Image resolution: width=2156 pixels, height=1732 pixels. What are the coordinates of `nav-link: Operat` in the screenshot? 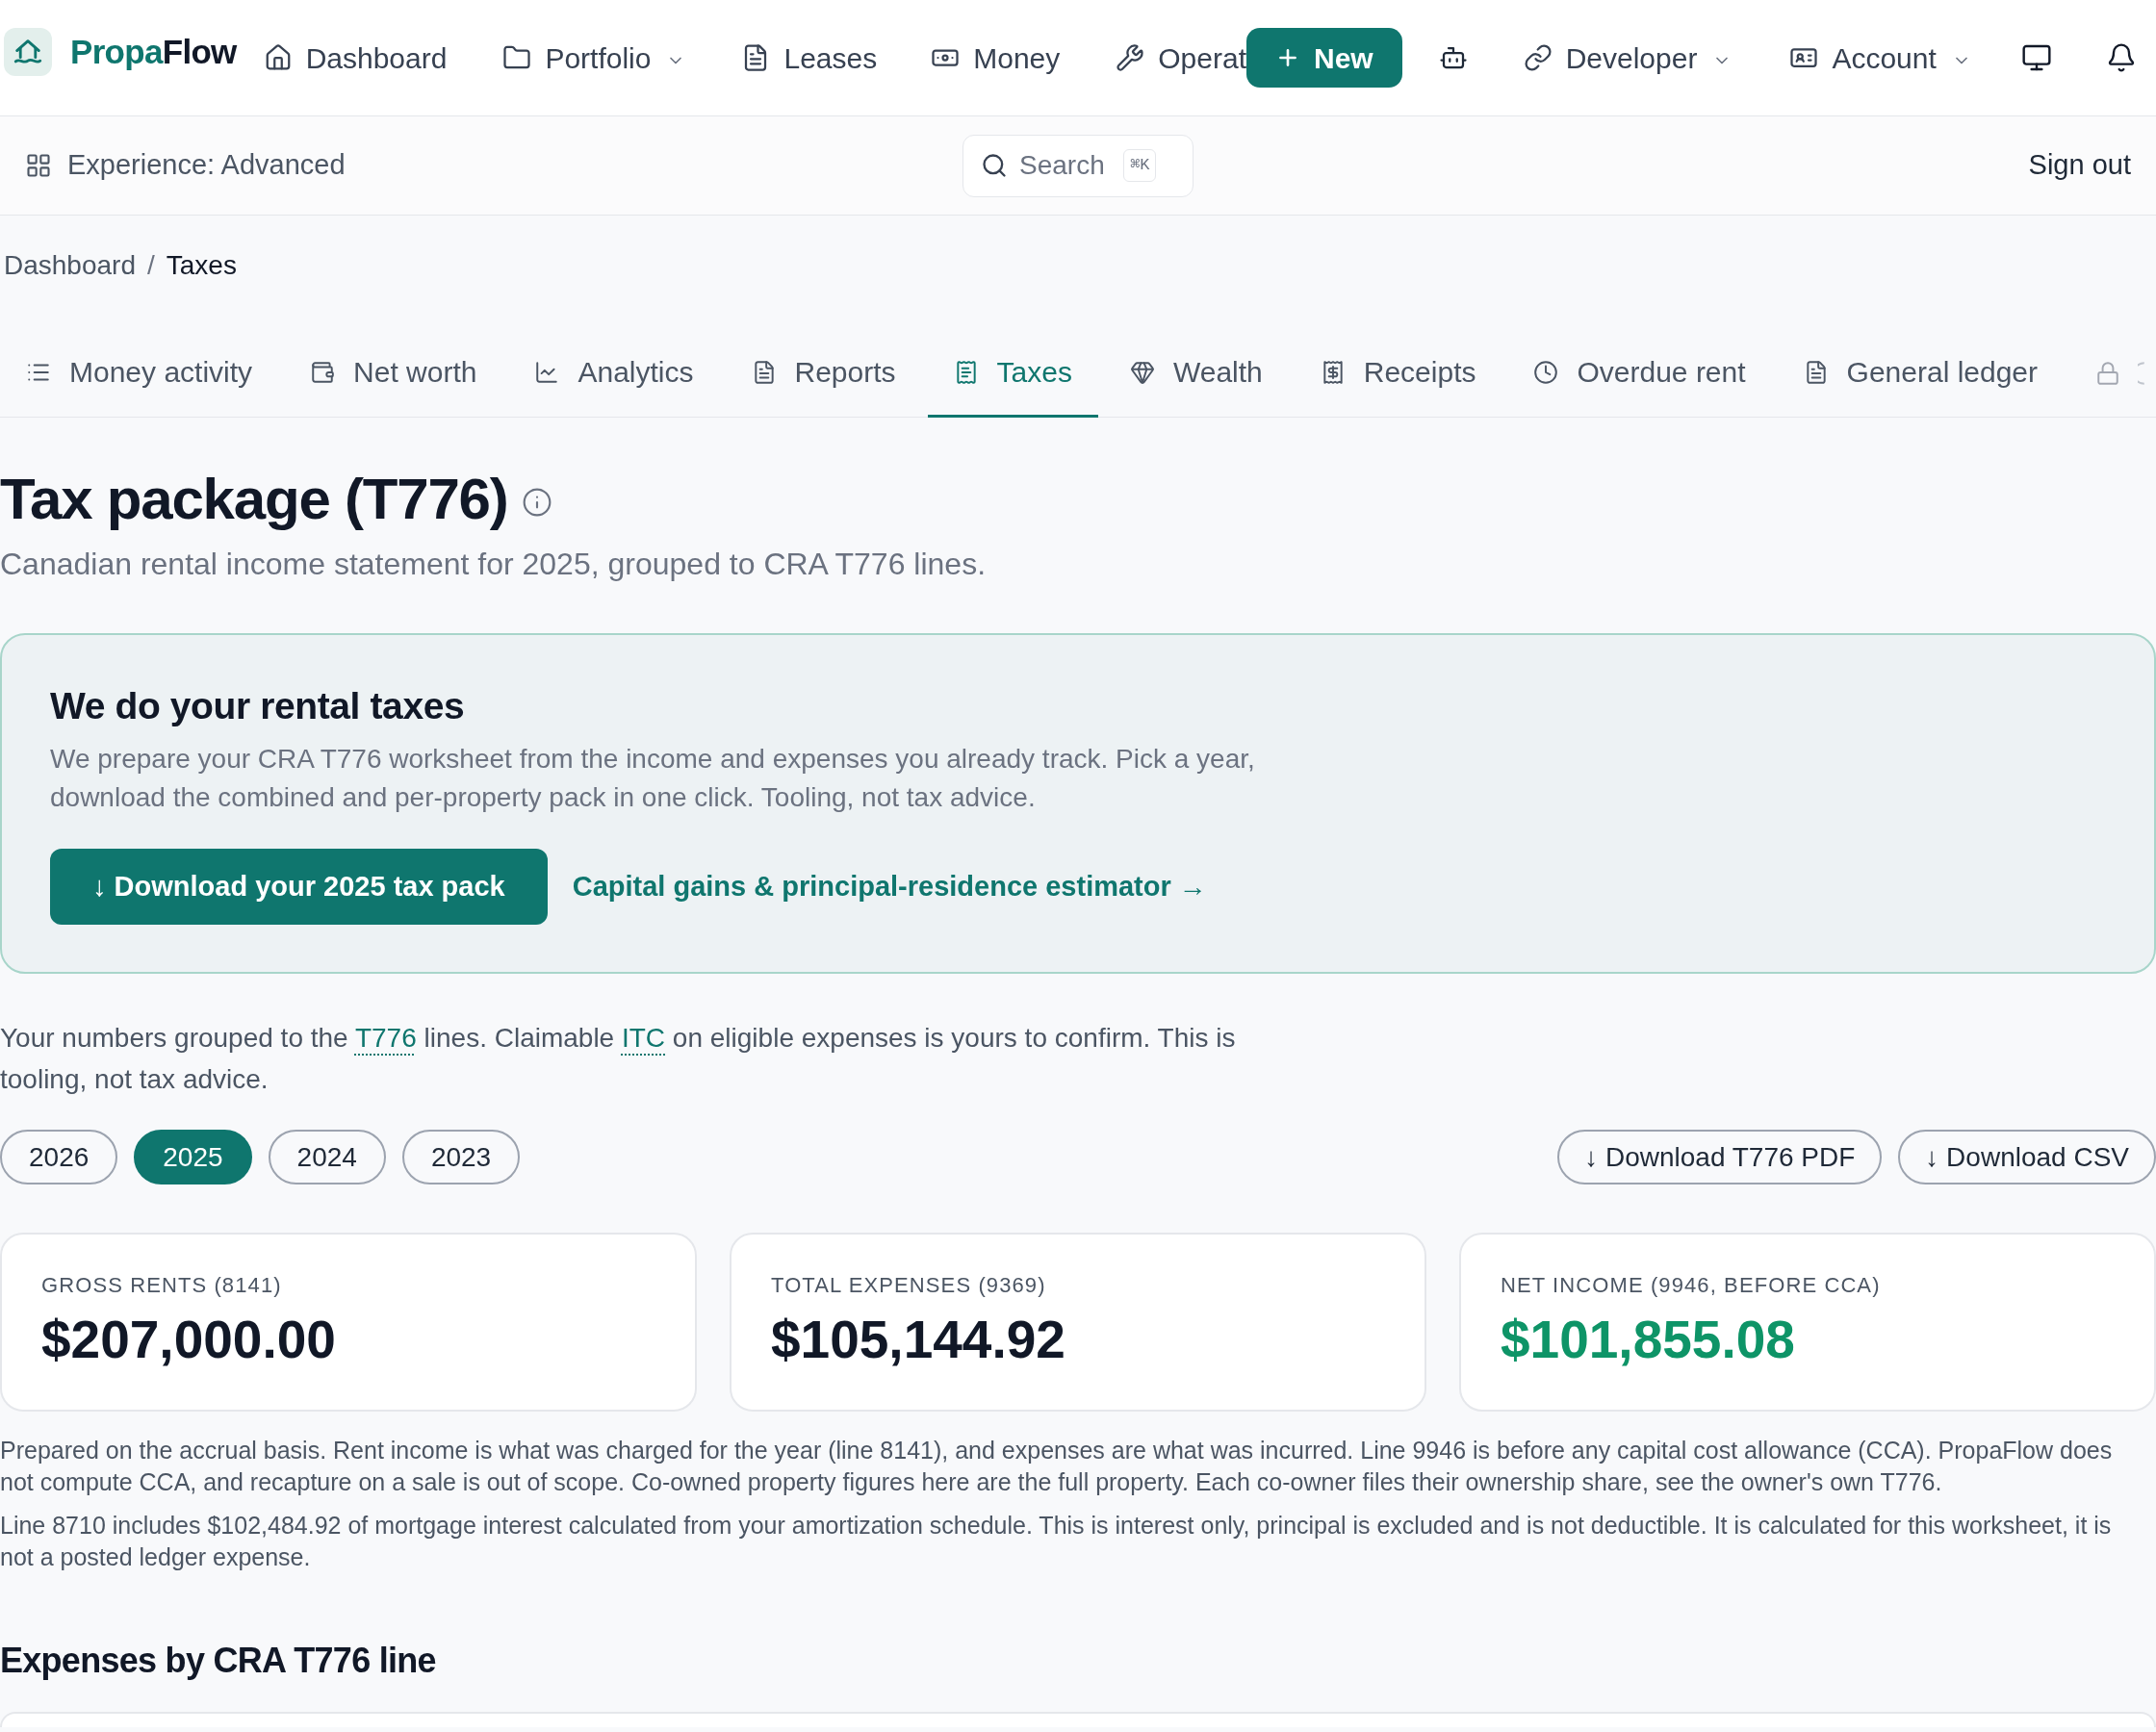 It's located at (1181, 58).